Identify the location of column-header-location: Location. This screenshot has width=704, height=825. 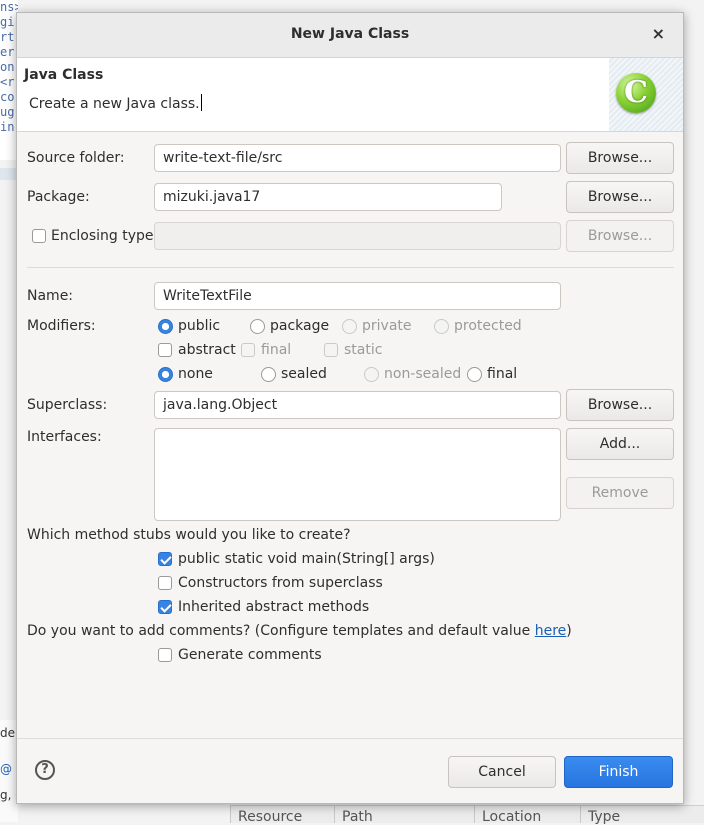
(512, 817).